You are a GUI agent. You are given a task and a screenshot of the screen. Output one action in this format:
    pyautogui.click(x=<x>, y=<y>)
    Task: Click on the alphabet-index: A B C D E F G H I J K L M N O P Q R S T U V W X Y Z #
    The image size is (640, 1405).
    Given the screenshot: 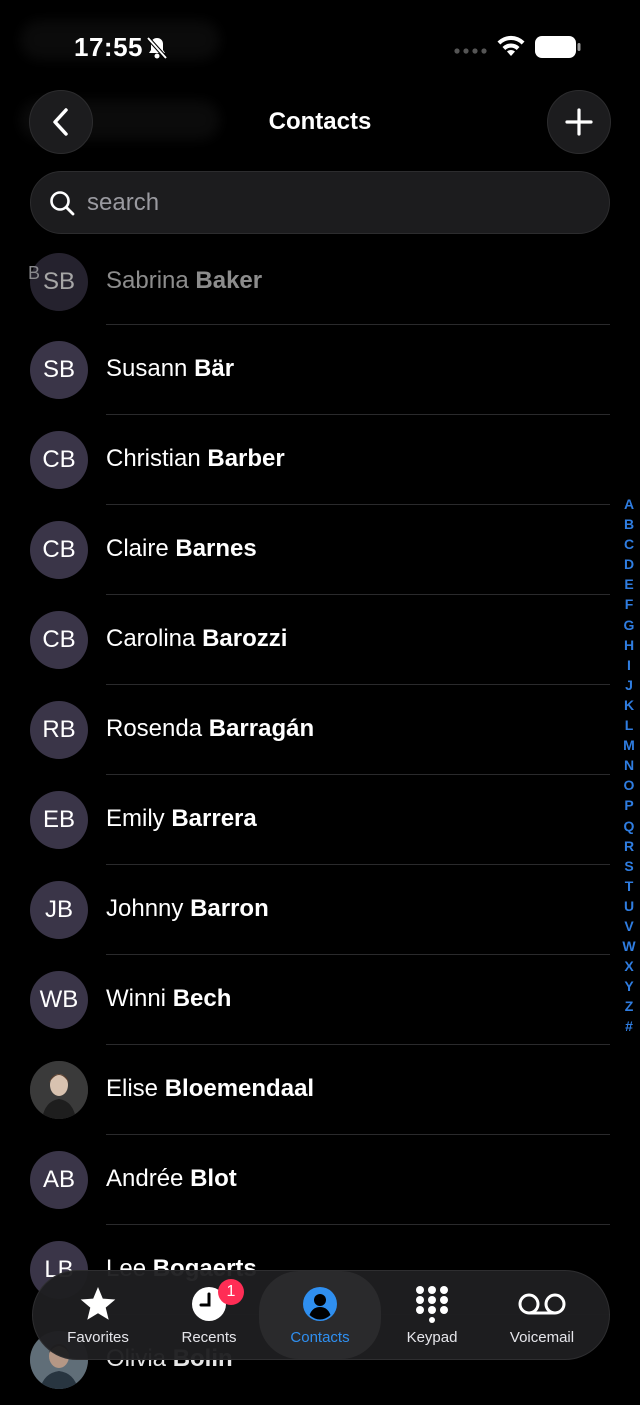 What is the action you would take?
    pyautogui.click(x=629, y=765)
    